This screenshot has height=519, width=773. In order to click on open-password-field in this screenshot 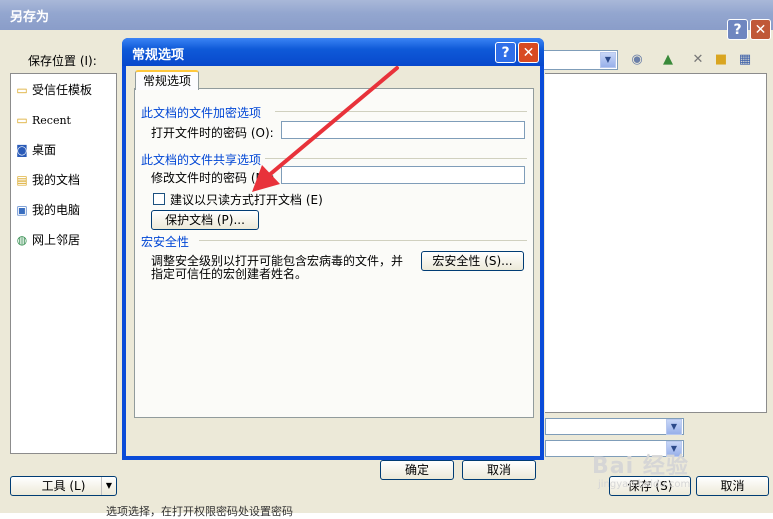, I will do `click(403, 130)`.